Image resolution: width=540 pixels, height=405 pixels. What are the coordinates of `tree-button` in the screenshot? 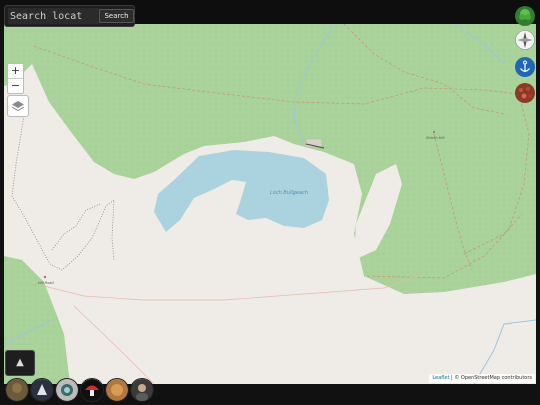 It's located at (525, 16).